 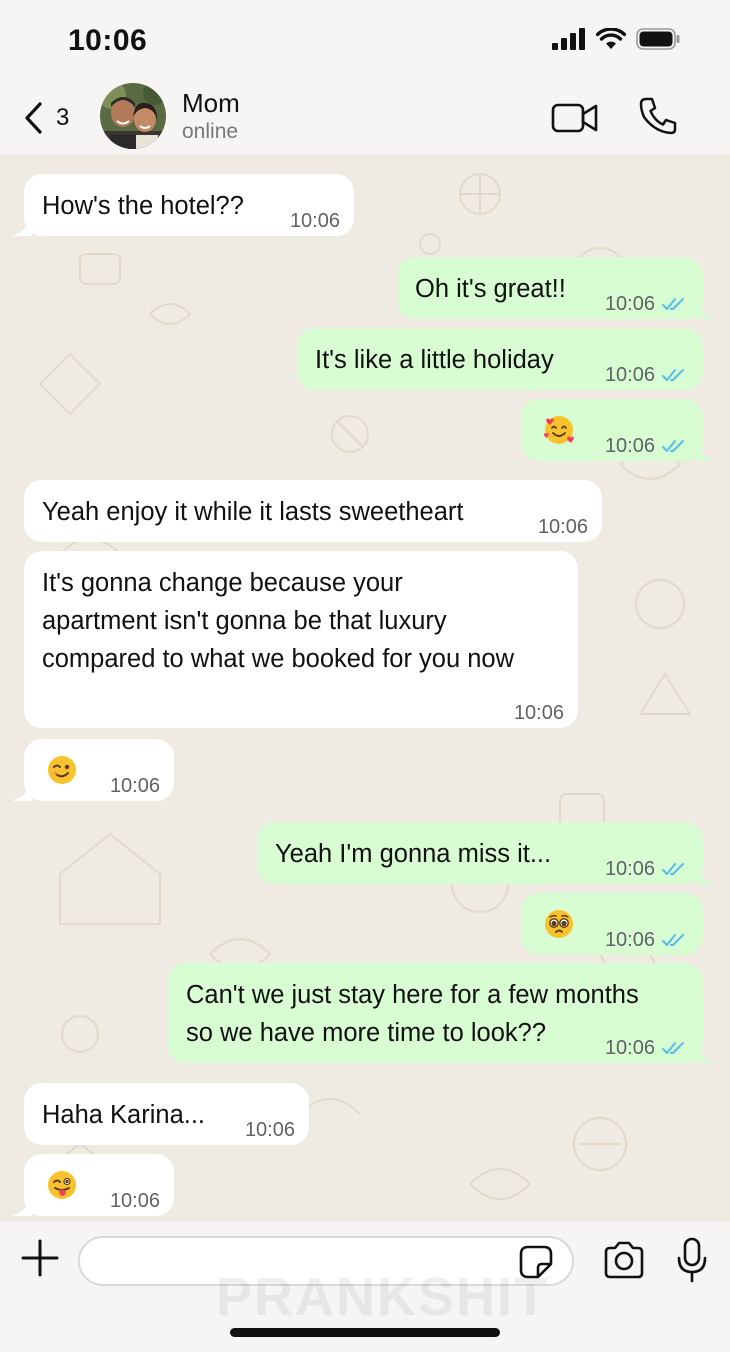 I want to click on pleading-face-icon, so click(x=559, y=924).